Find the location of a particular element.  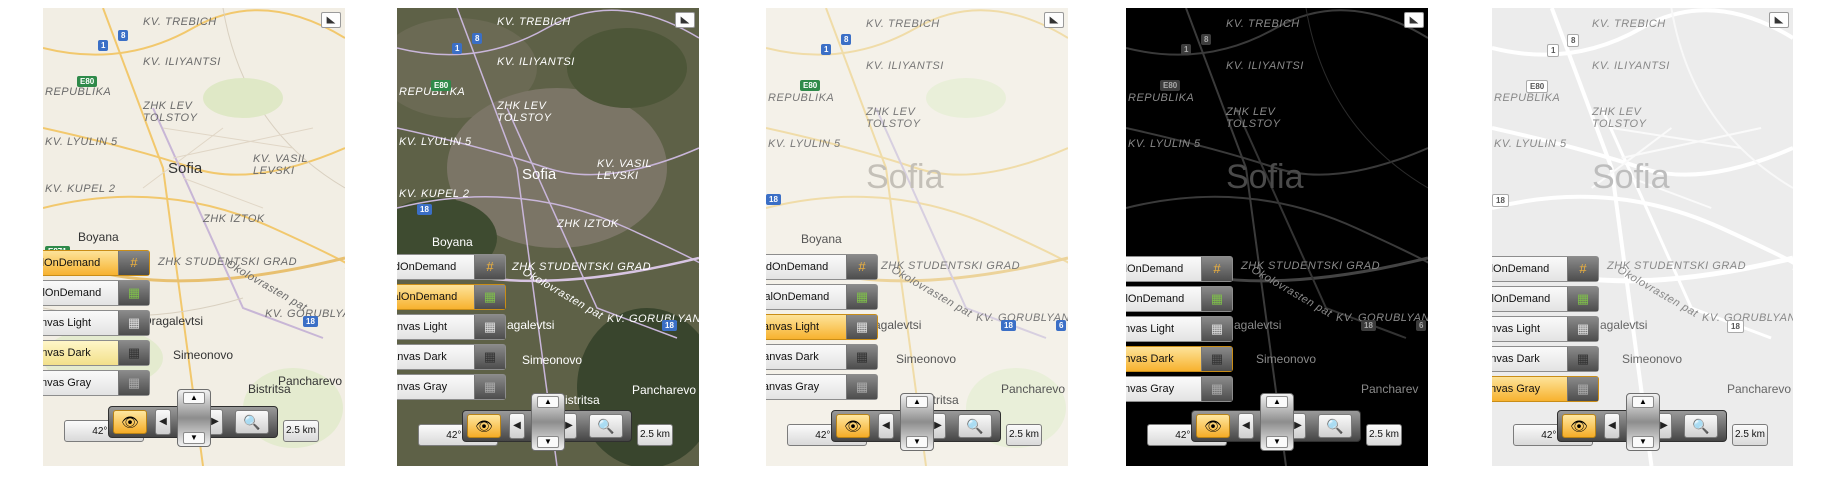

mode-road-label: RoadOnDemand is located at coordinates (1521, 269).